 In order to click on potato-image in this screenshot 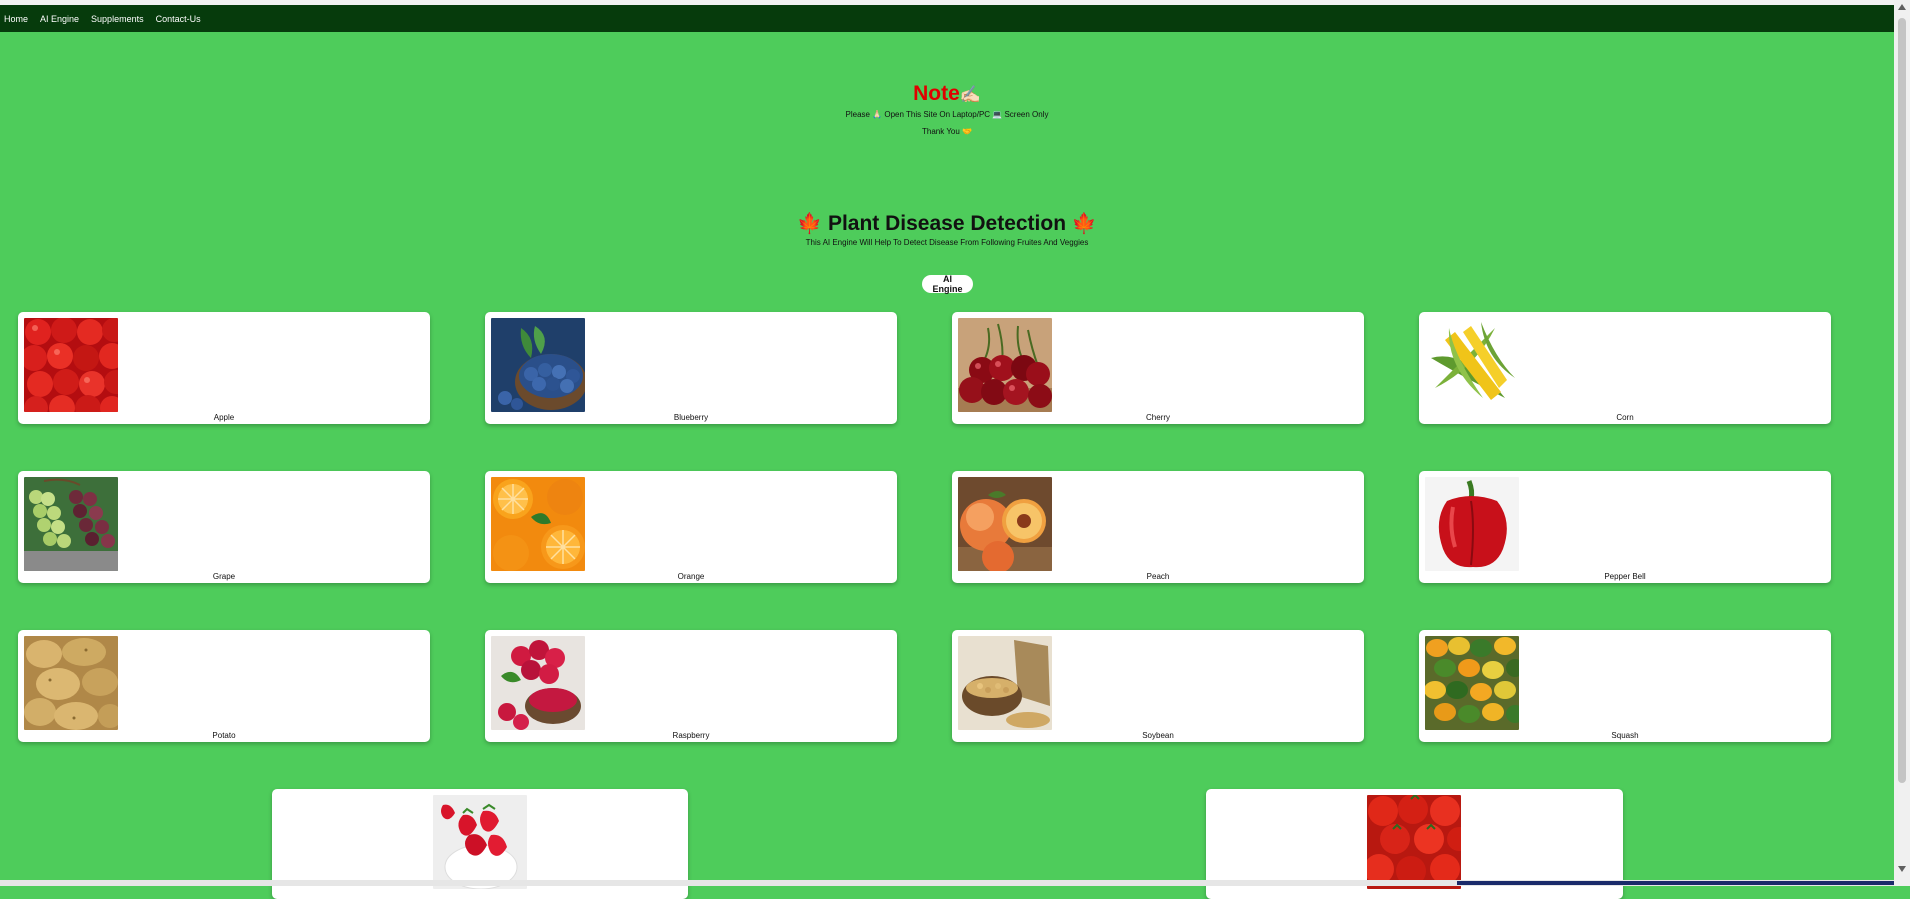, I will do `click(71, 683)`.